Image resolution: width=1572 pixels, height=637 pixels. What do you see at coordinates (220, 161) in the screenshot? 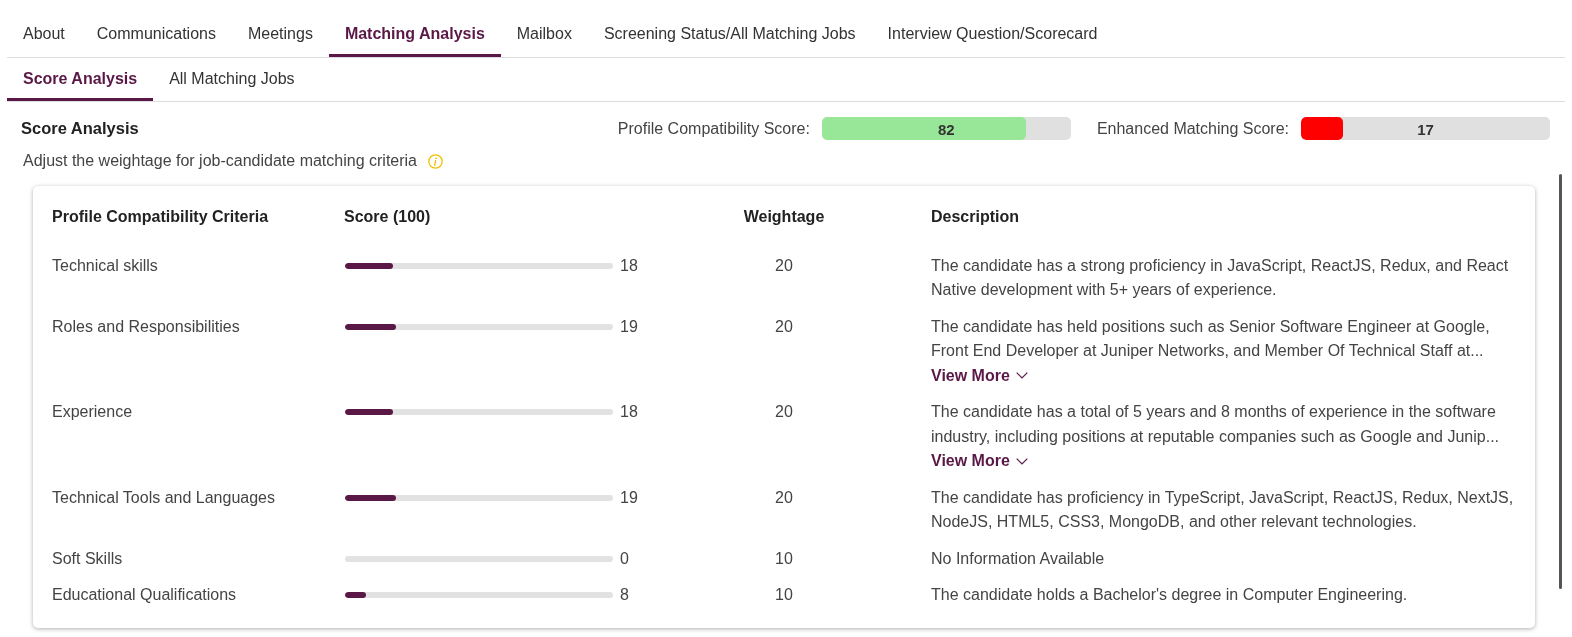
I see `instruction-text: Adjust the weightage for job-candidate matching criteria` at bounding box center [220, 161].